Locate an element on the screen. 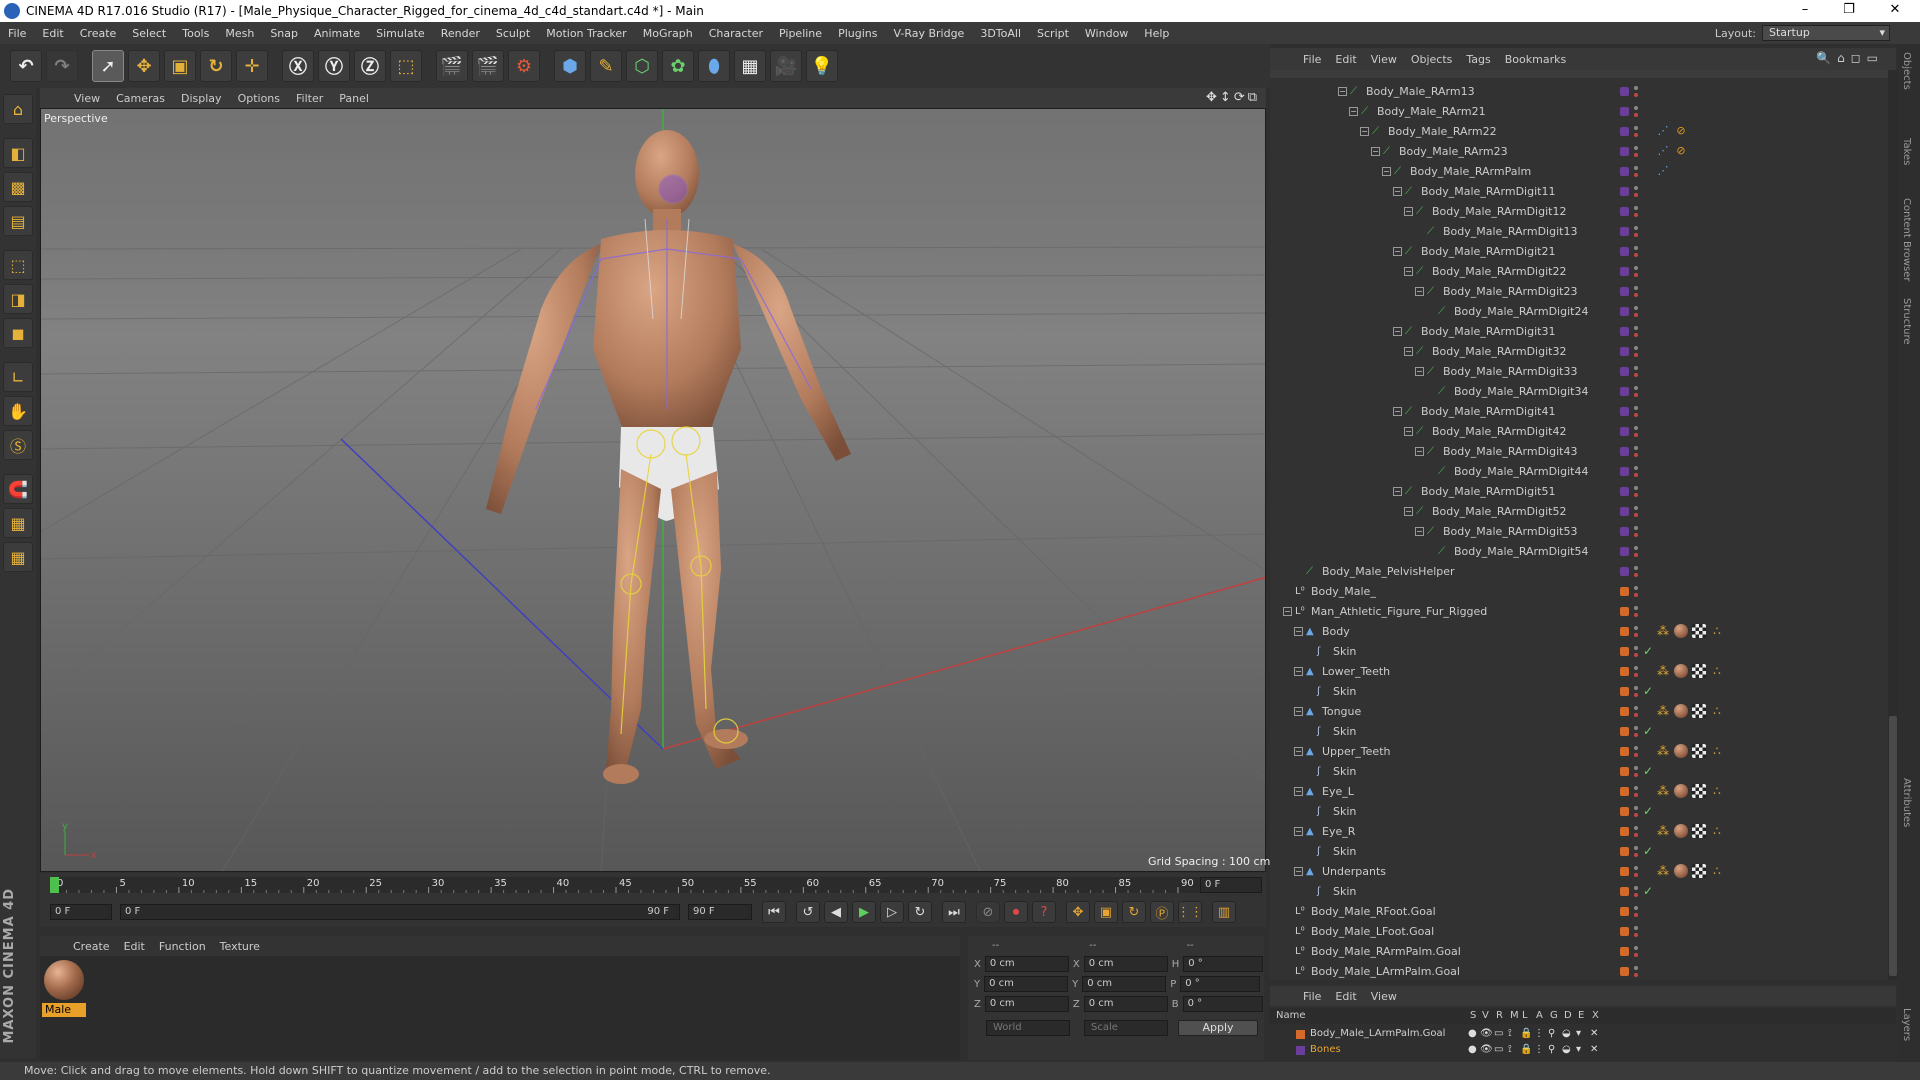 This screenshot has height=1080, width=1920. object-name: Body_Male_RArmDigit31 is located at coordinates (1488, 331).